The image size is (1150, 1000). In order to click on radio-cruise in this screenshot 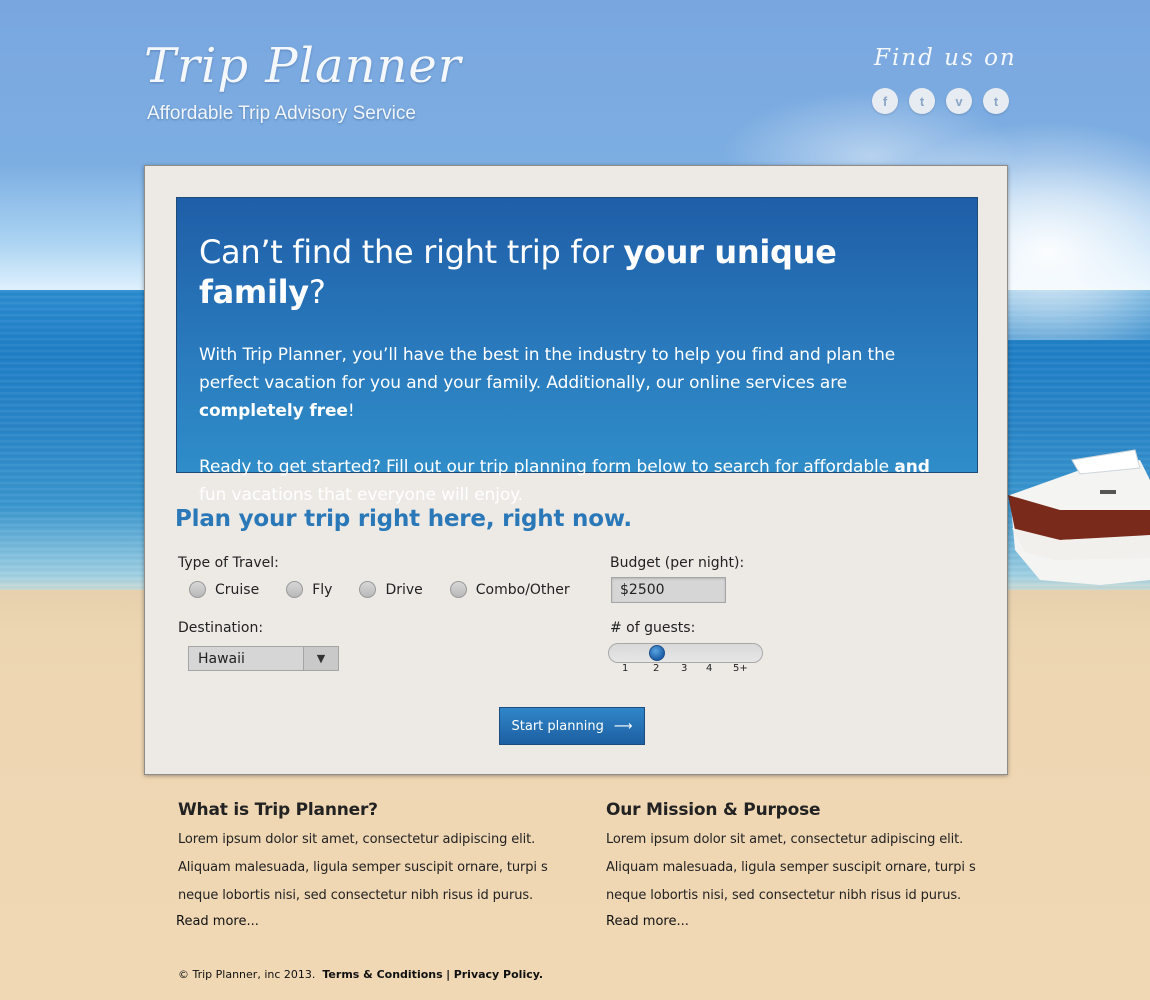, I will do `click(197, 589)`.